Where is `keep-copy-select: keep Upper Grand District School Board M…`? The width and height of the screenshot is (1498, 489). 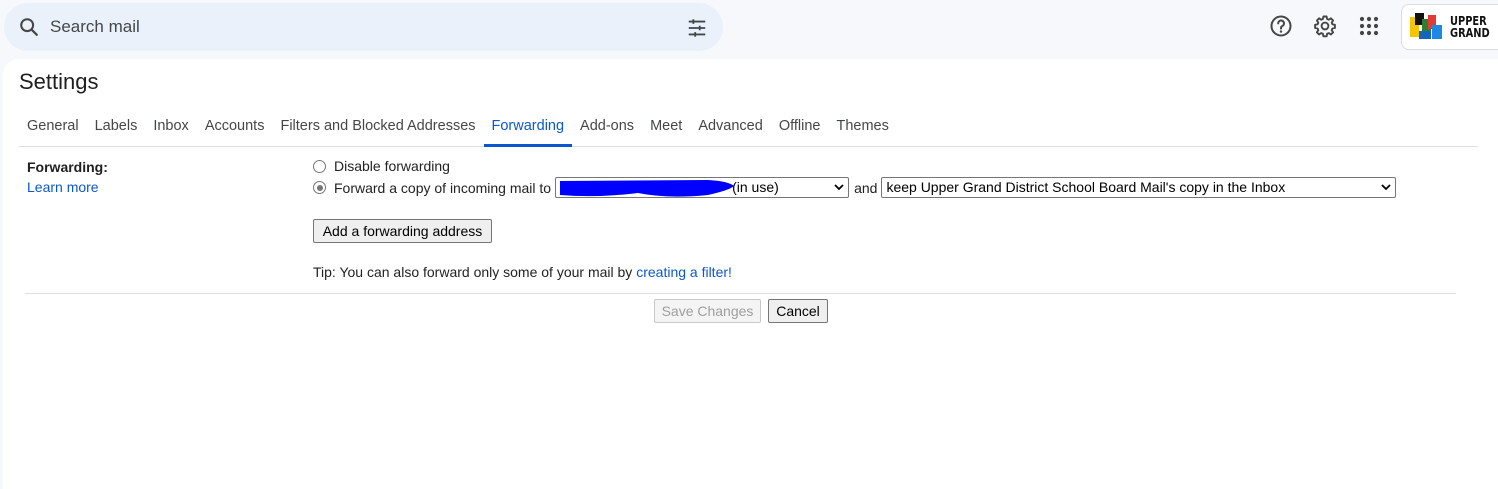 keep-copy-select: keep Upper Grand District School Board M… is located at coordinates (1139, 187).